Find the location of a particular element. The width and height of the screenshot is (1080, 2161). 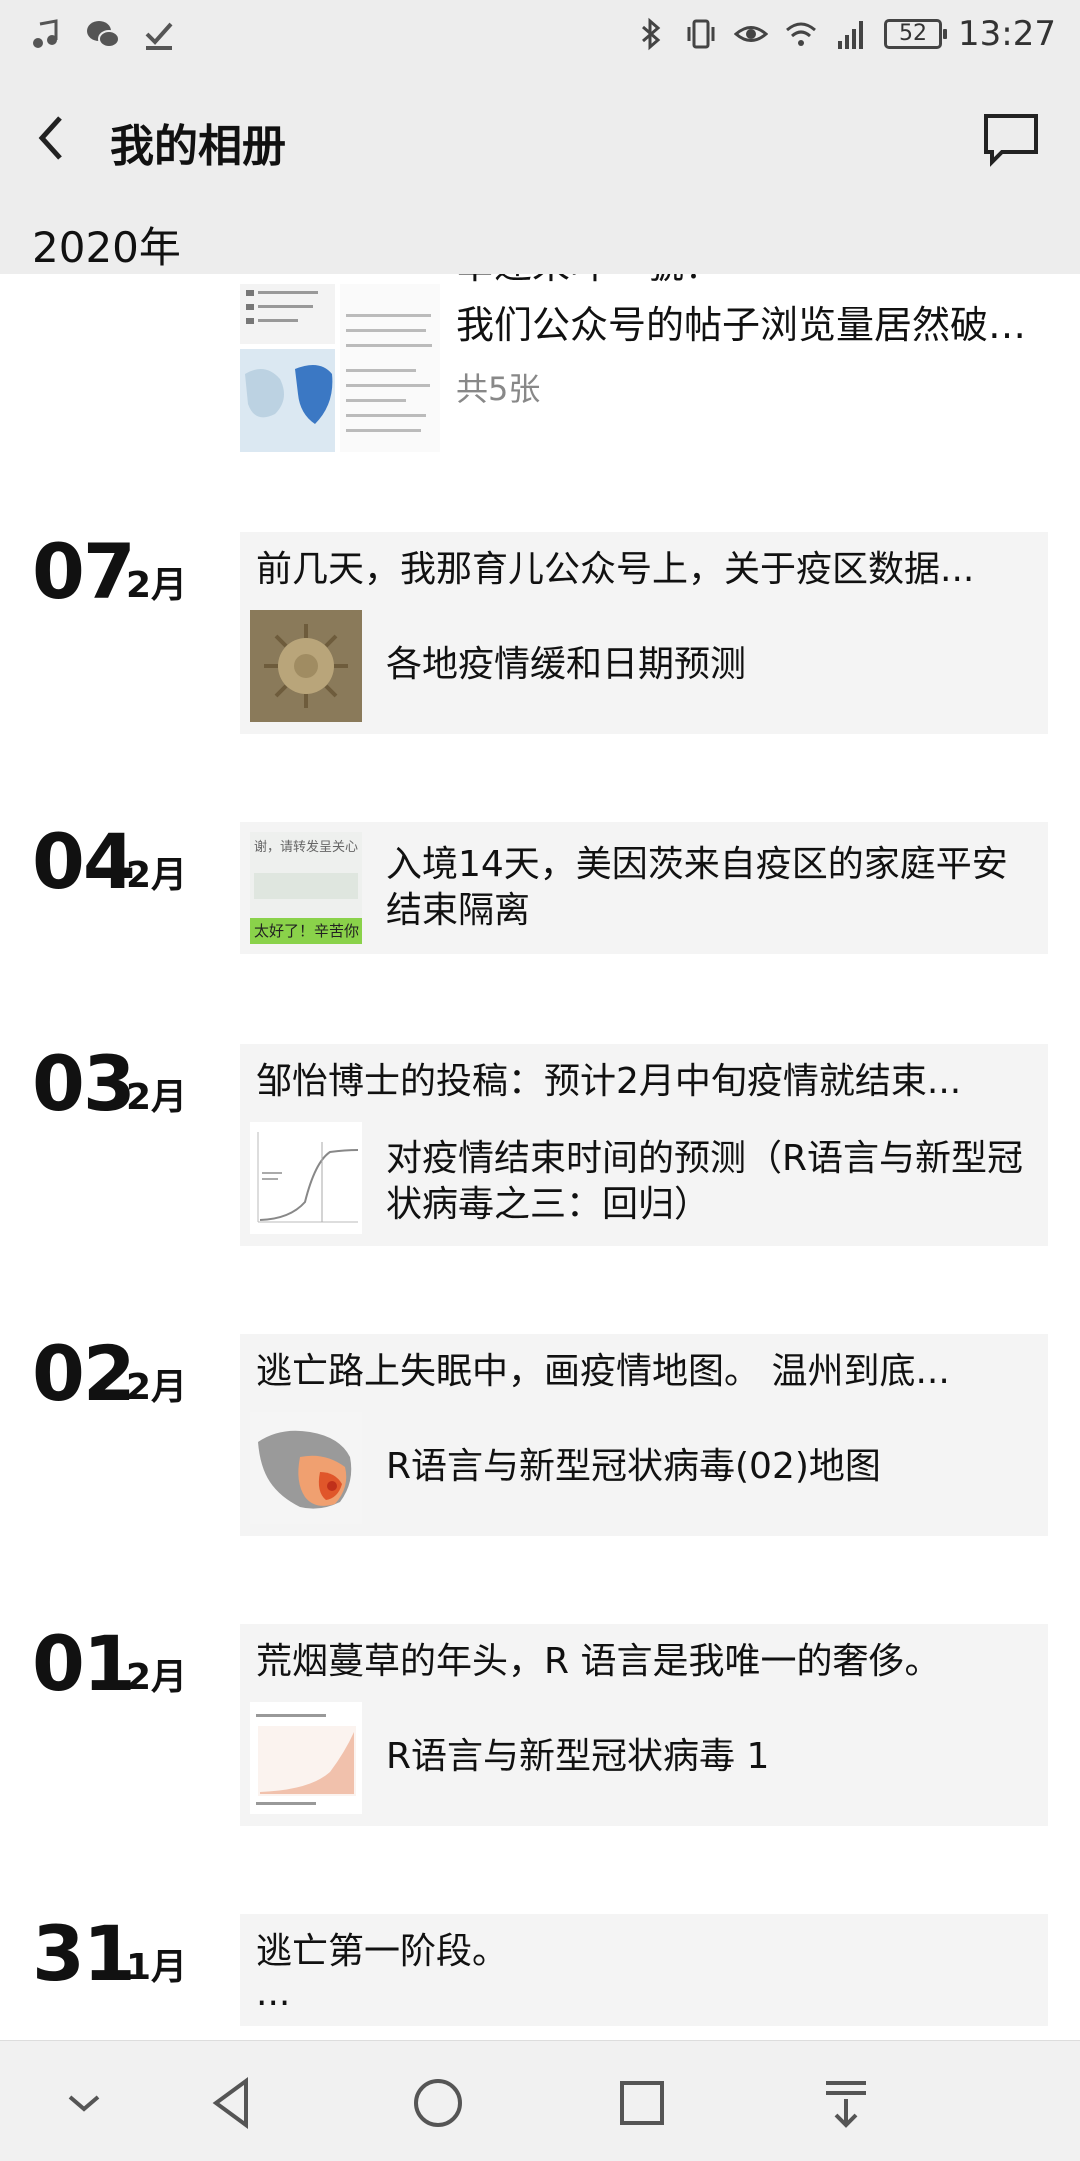

battery-level: 52 is located at coordinates (913, 33).